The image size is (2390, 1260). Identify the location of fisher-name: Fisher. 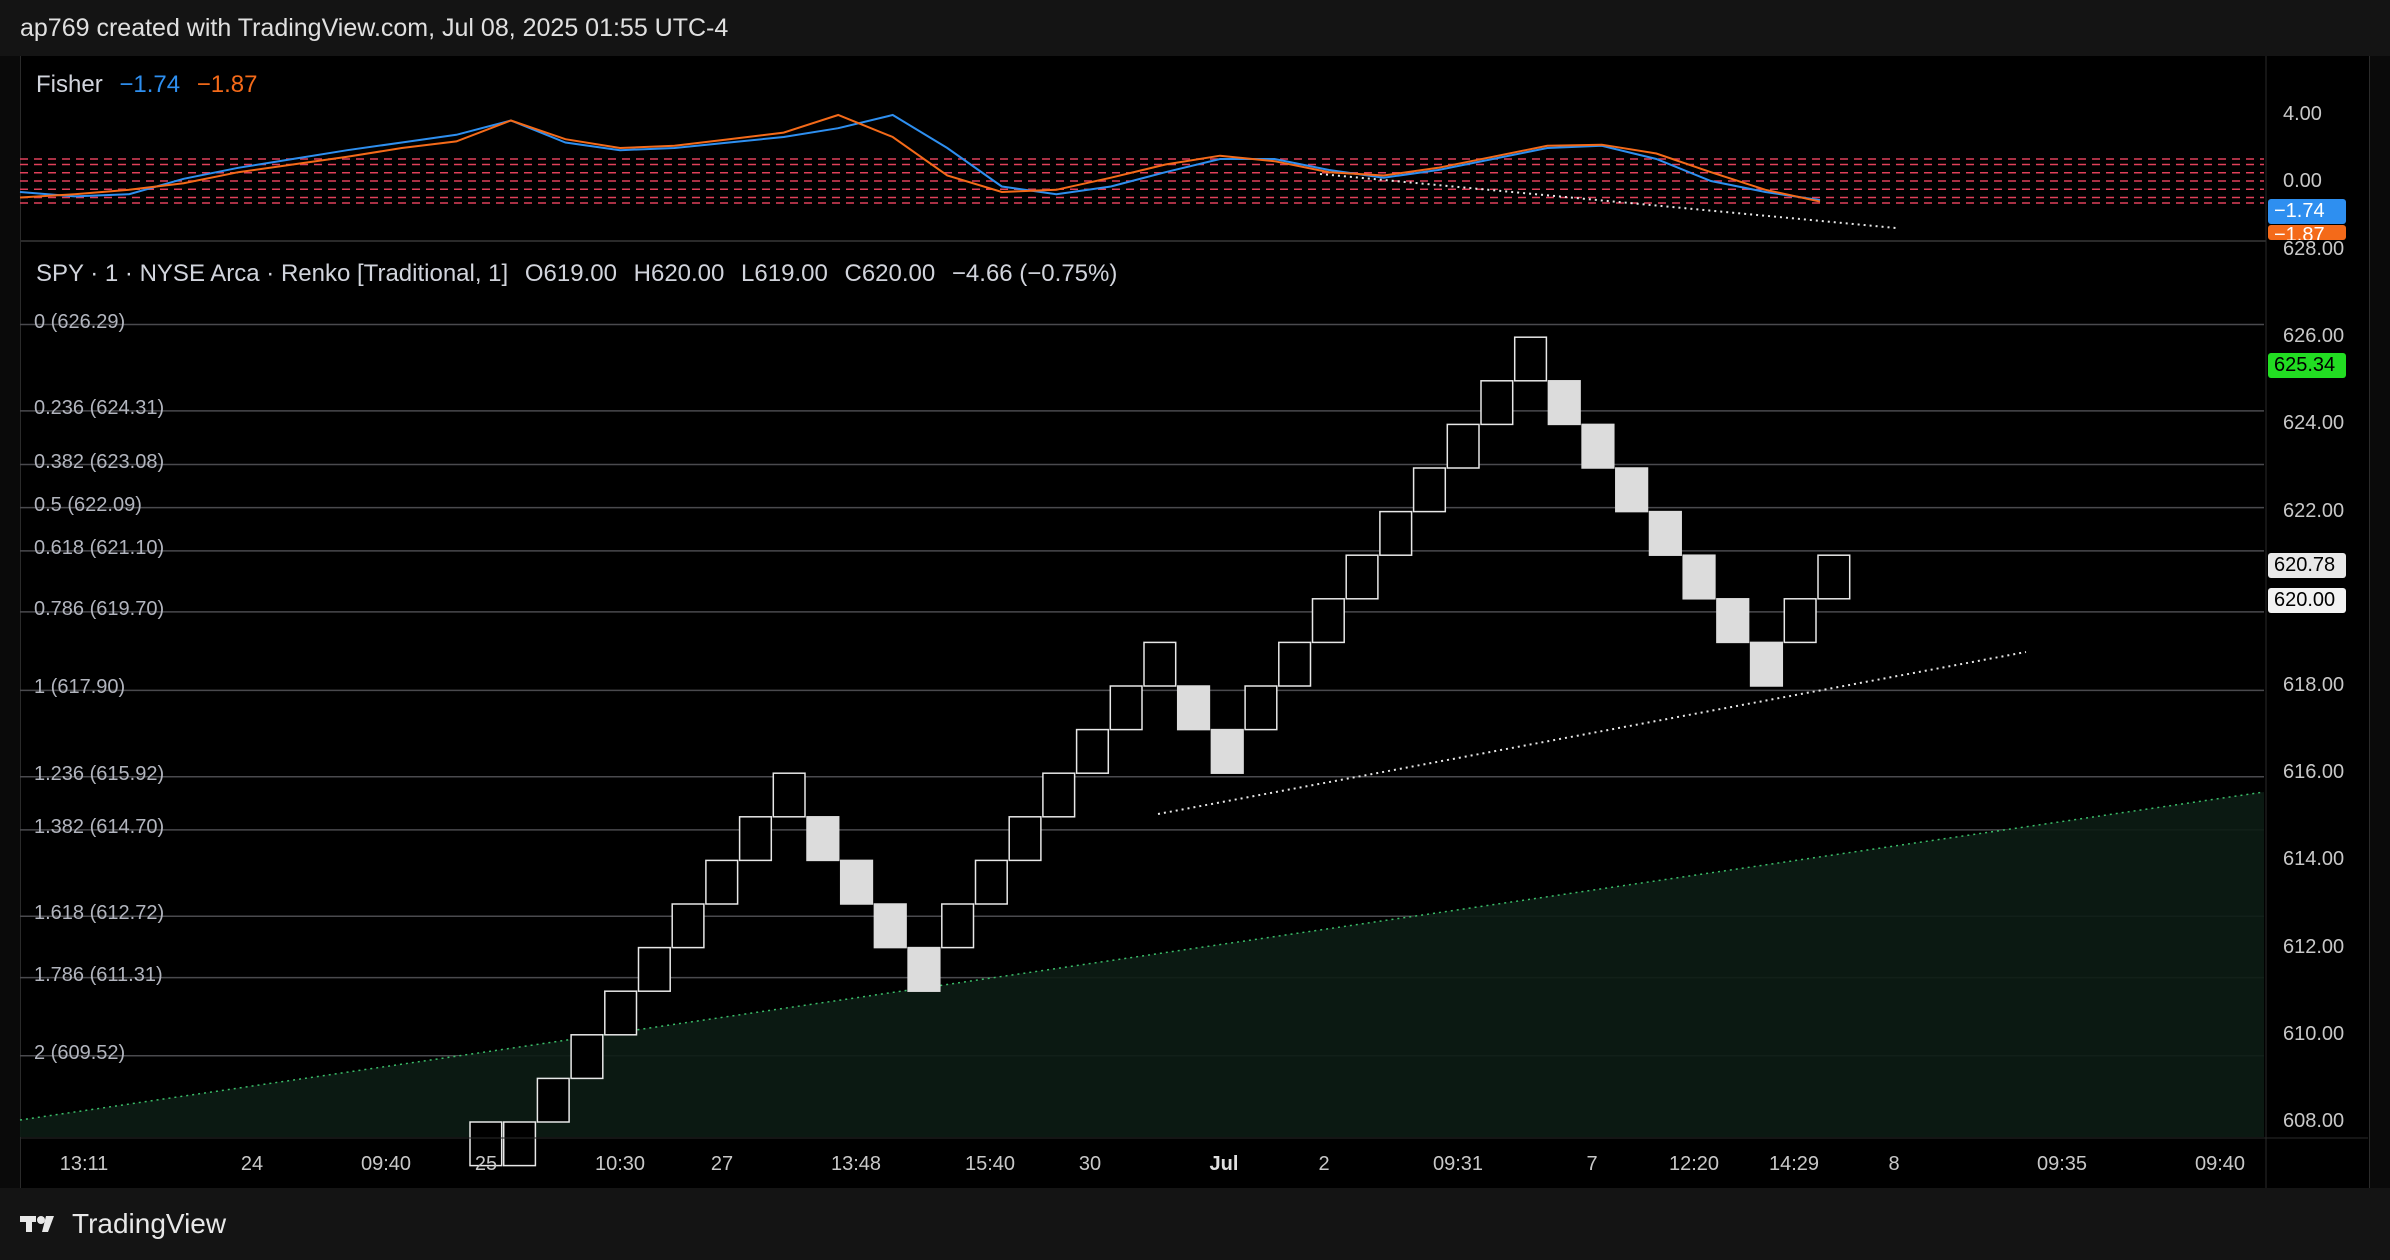
(69, 84).